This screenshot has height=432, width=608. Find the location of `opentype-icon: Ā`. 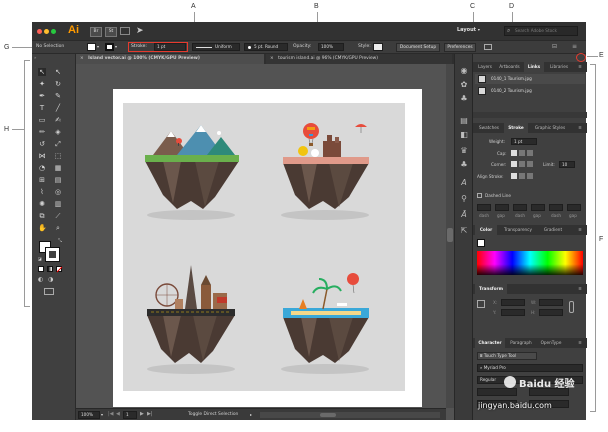

opentype-icon: Ā is located at coordinates (464, 215).